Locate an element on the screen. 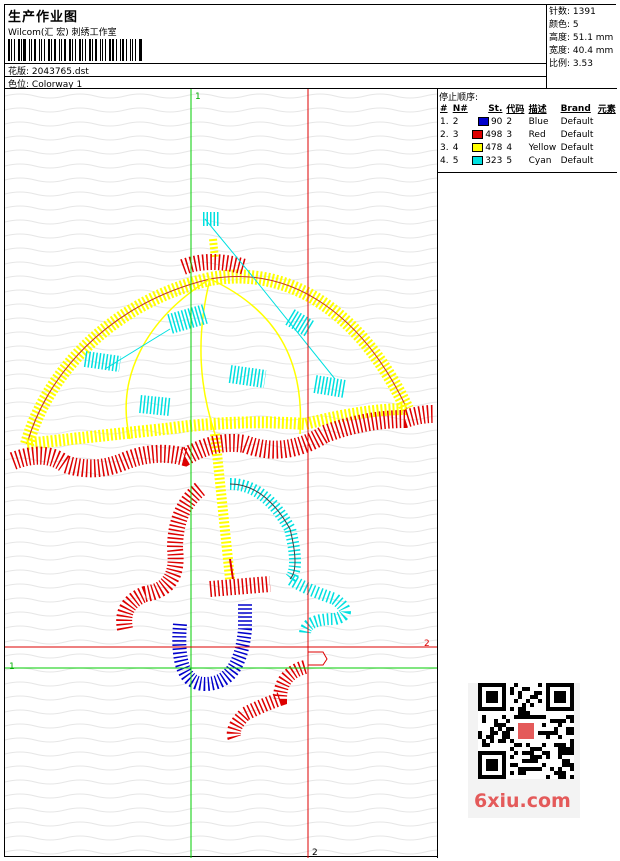  qr-finder-core is located at coordinates (492, 697).